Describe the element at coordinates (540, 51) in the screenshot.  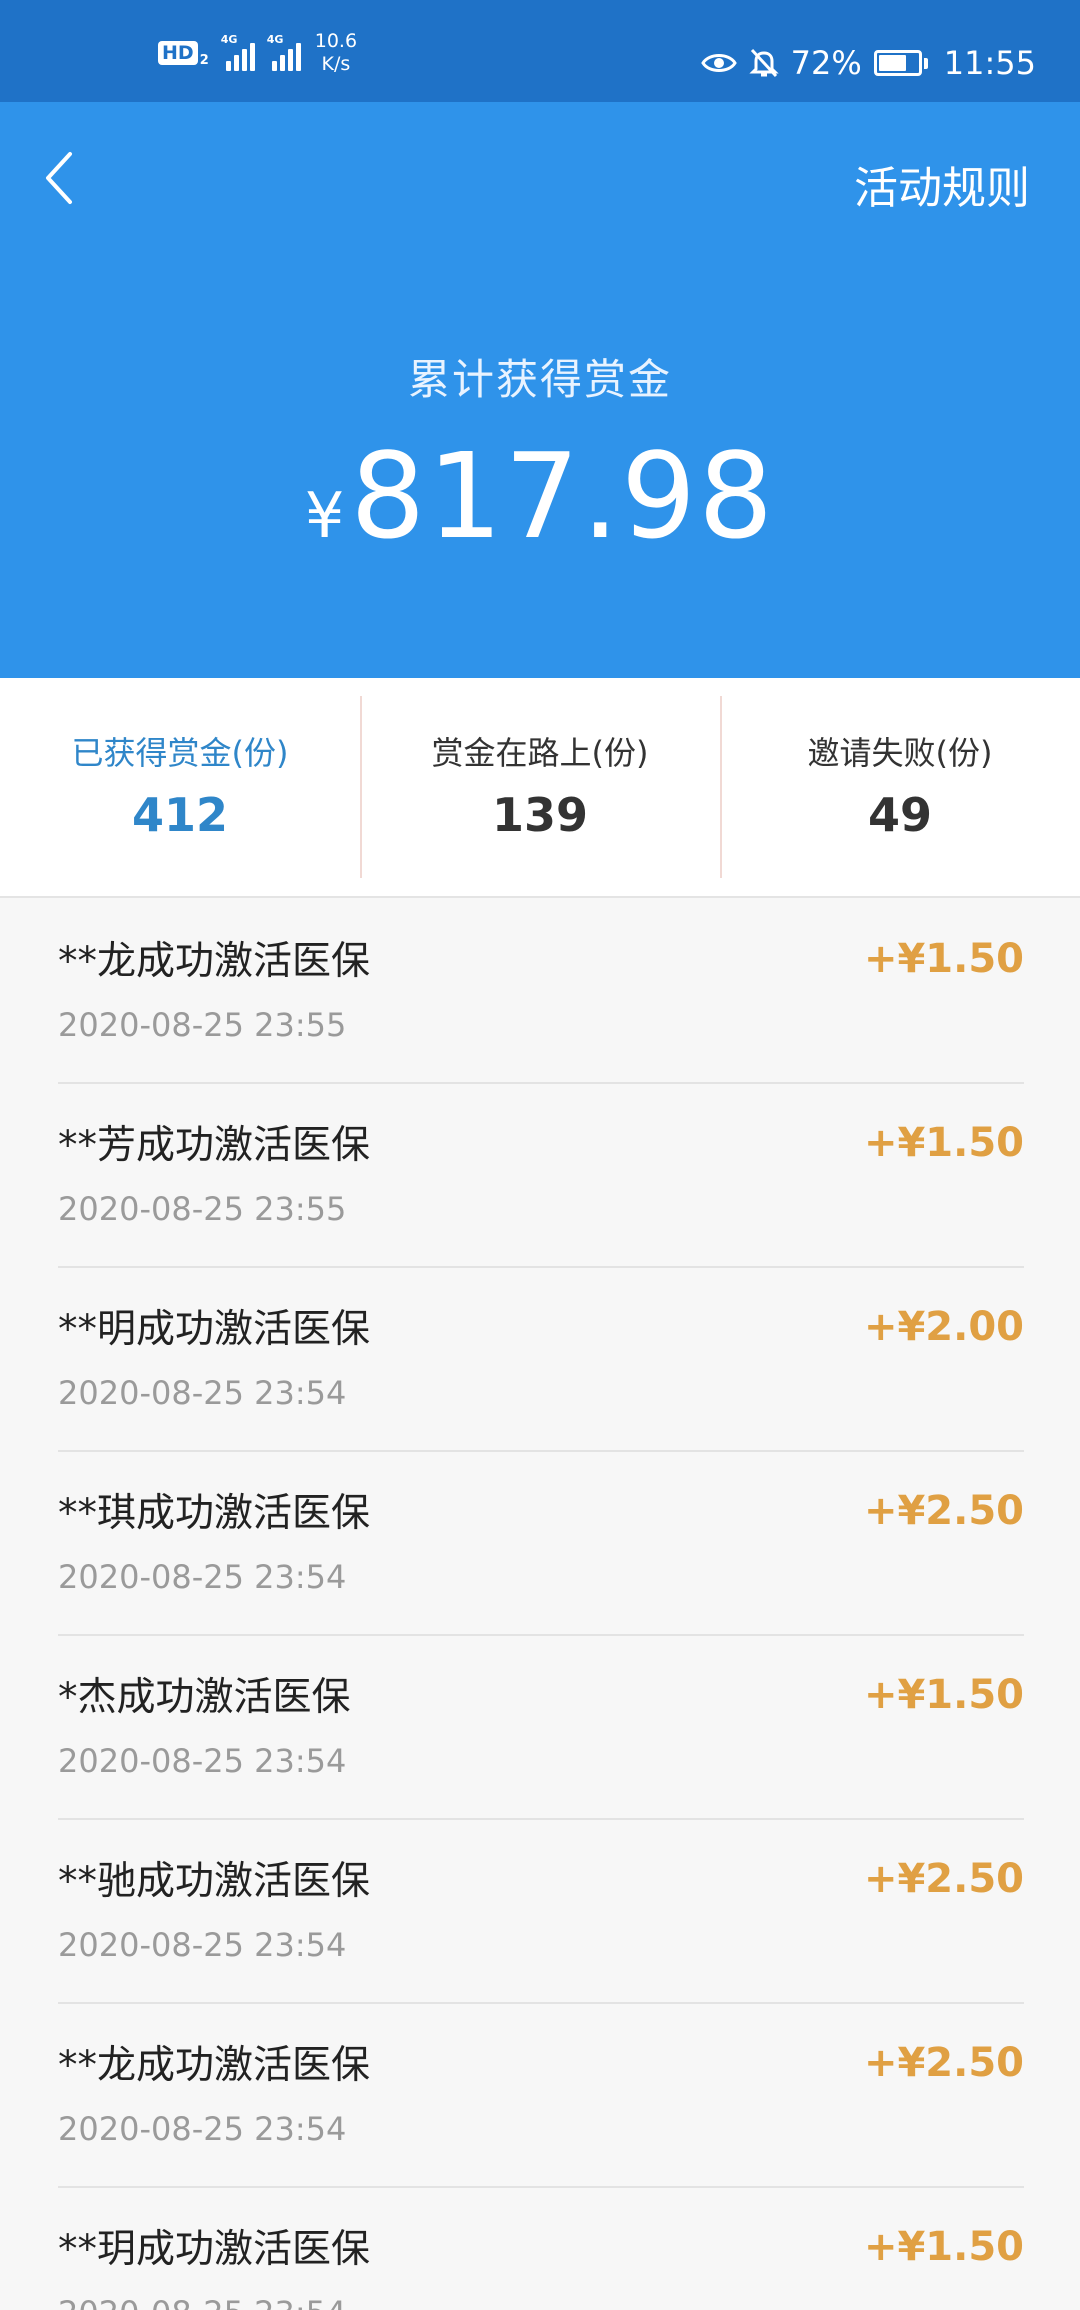
I see `status-bar: HD 2 4G 4G 10.6 K/s 72% 11:55` at that location.